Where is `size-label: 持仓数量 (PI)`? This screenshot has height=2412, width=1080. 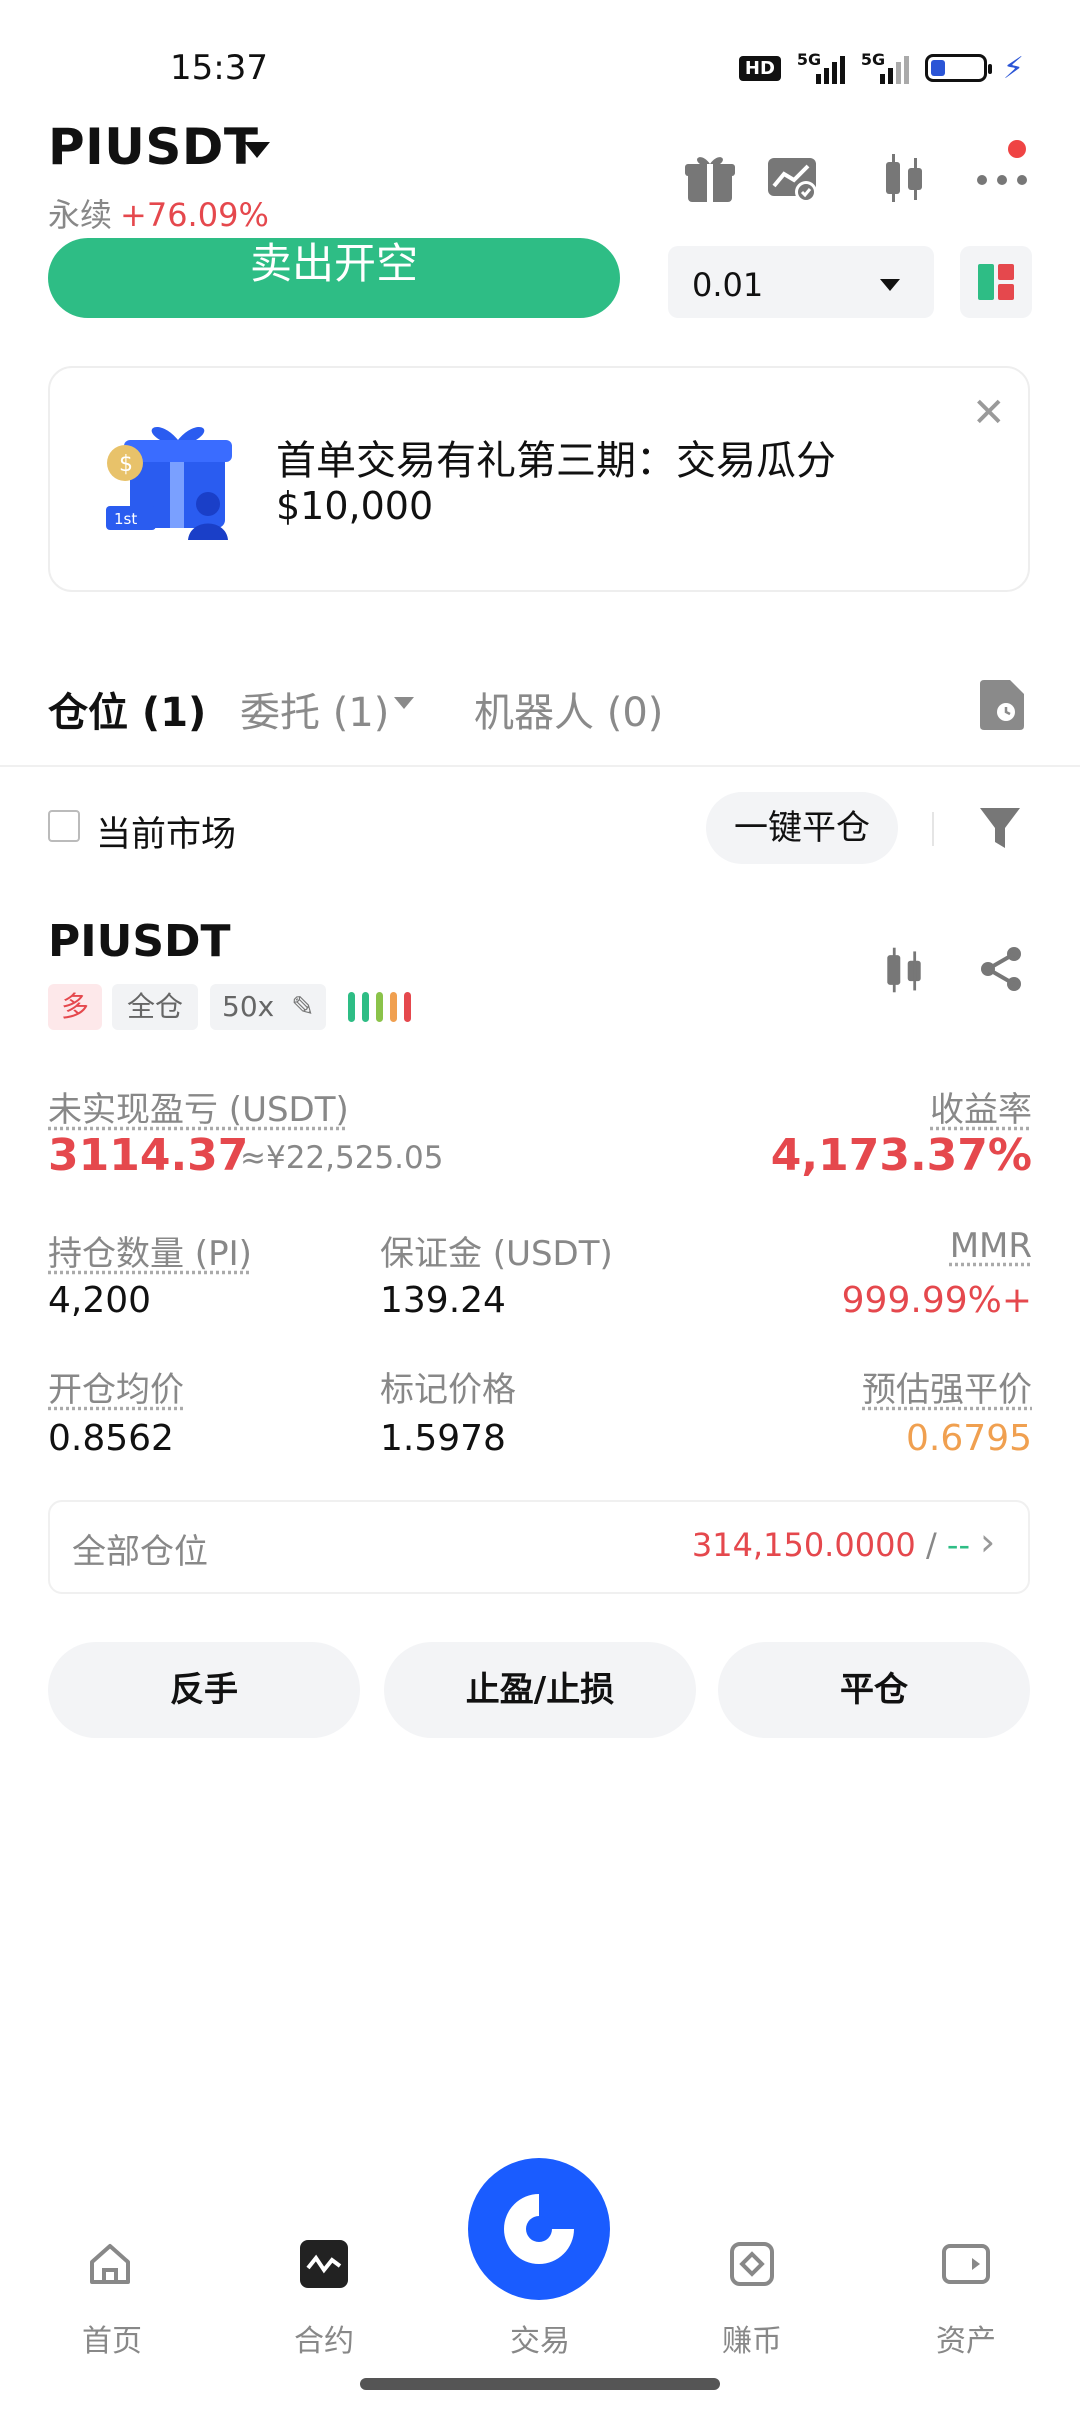
size-label: 持仓数量 (PI) is located at coordinates (150, 1250).